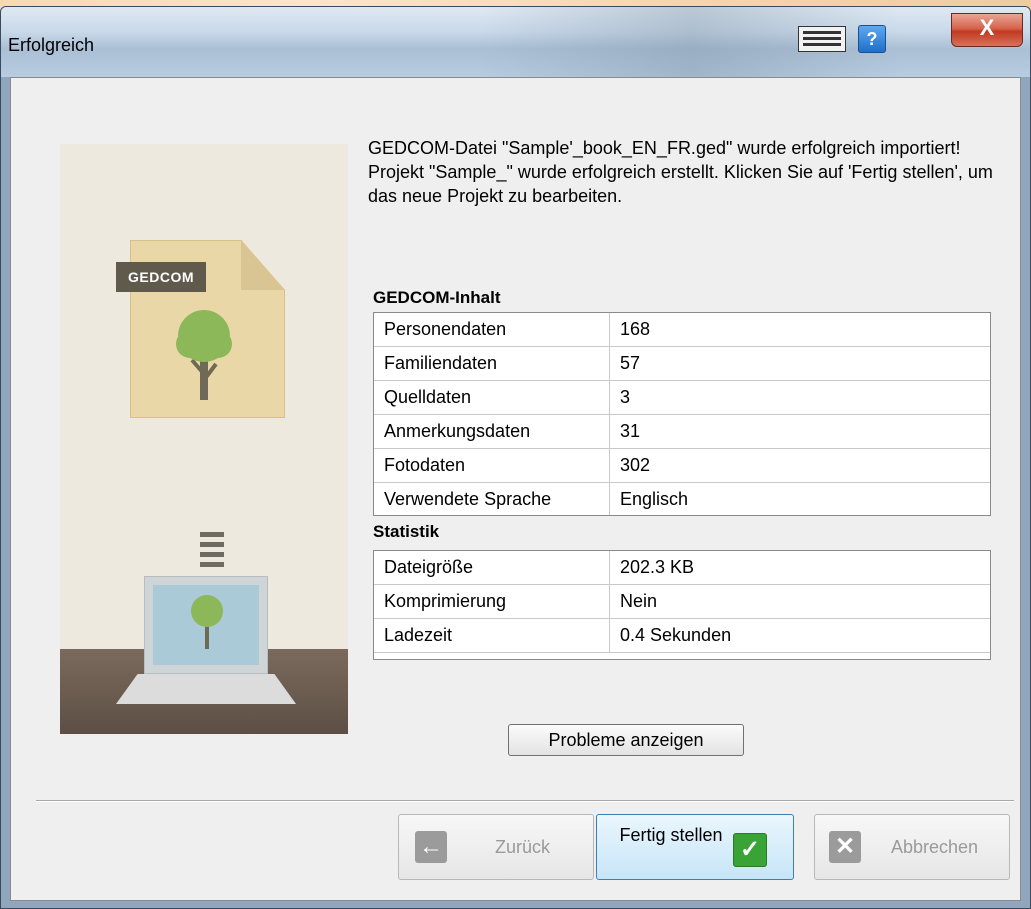 Image resolution: width=1031 pixels, height=909 pixels. I want to click on show-problems-button: Probleme anzeigen, so click(626, 740).